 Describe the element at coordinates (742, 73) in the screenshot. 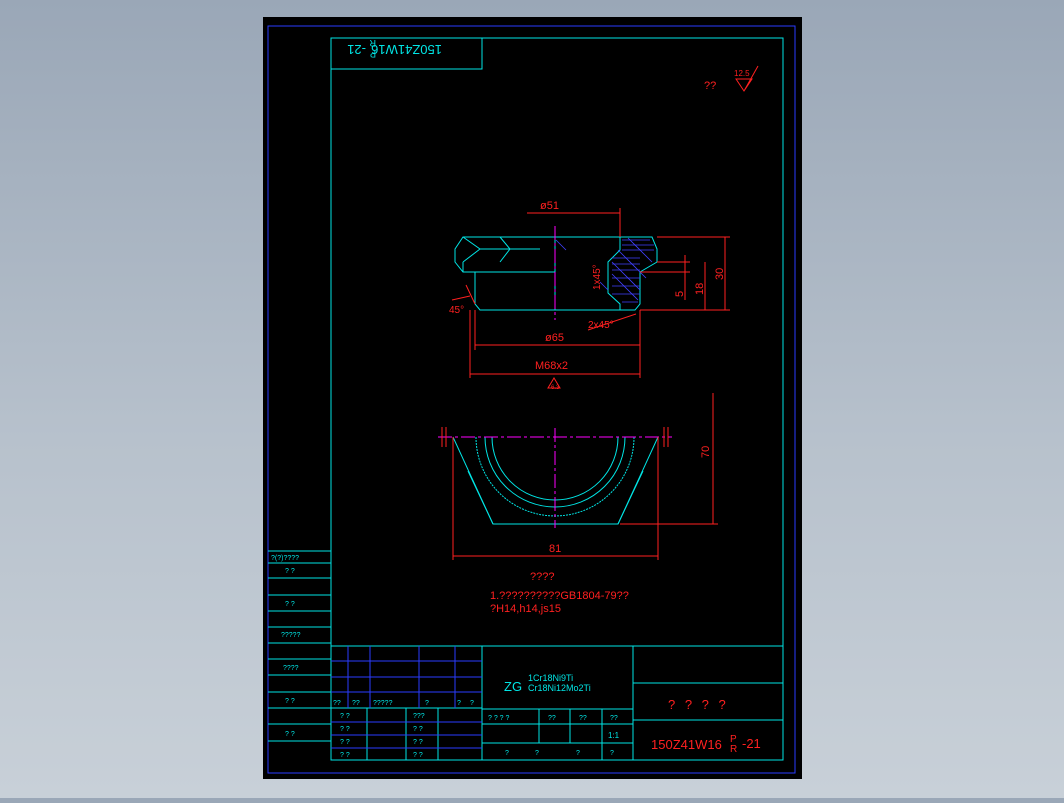

I see `roughness-value: 12.5` at that location.